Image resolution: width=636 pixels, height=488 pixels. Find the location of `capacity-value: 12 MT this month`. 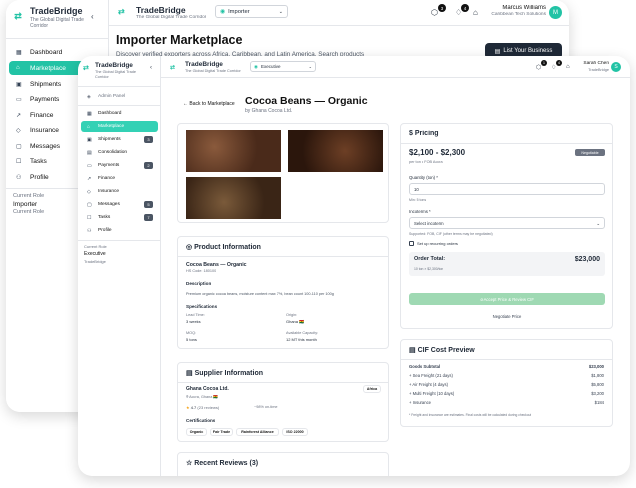

capacity-value: 12 MT this month is located at coordinates (301, 339).